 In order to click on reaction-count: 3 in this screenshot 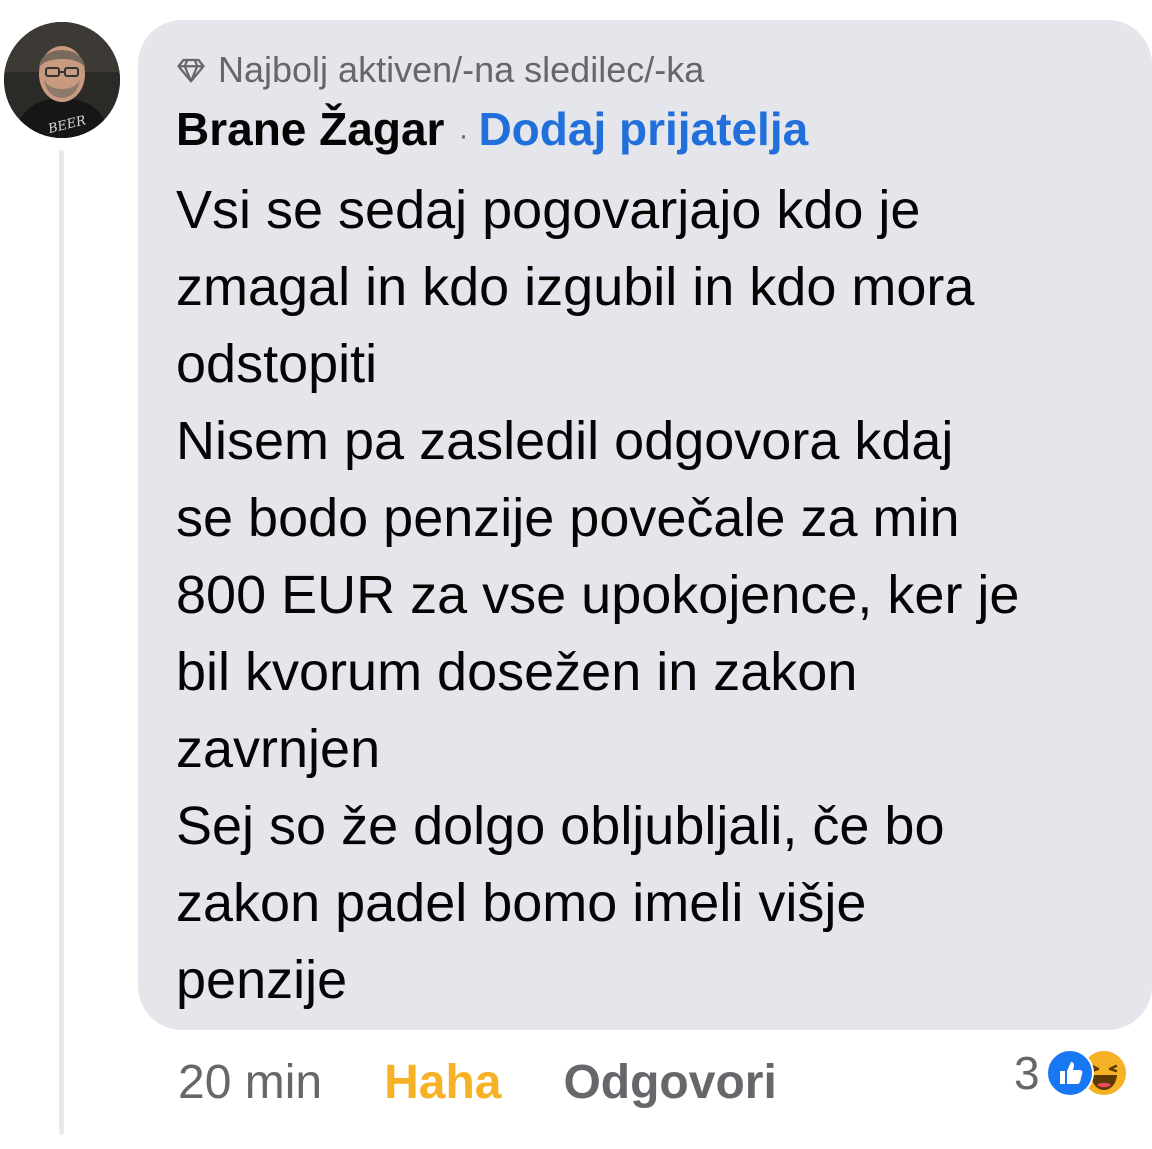, I will do `click(1027, 1073)`.